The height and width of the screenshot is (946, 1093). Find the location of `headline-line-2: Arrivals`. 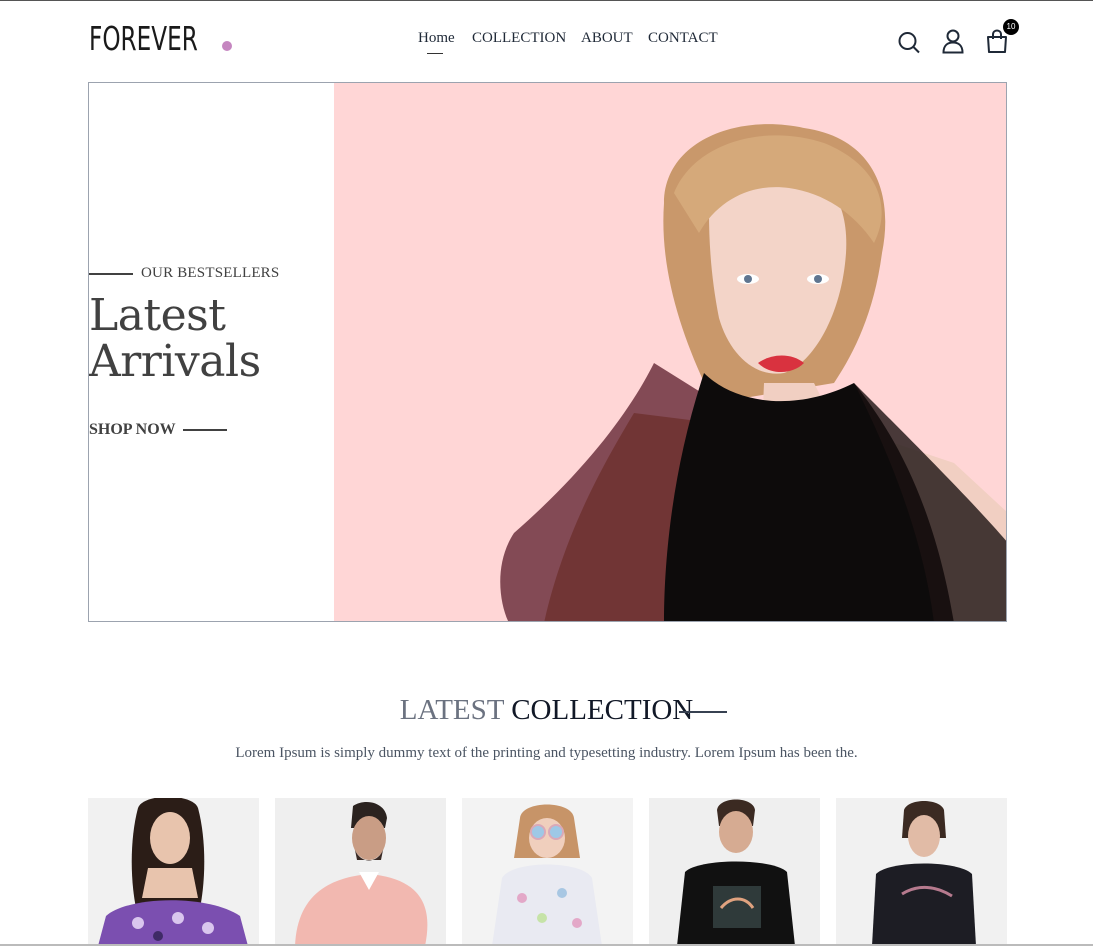

headline-line-2: Arrivals is located at coordinates (175, 361).